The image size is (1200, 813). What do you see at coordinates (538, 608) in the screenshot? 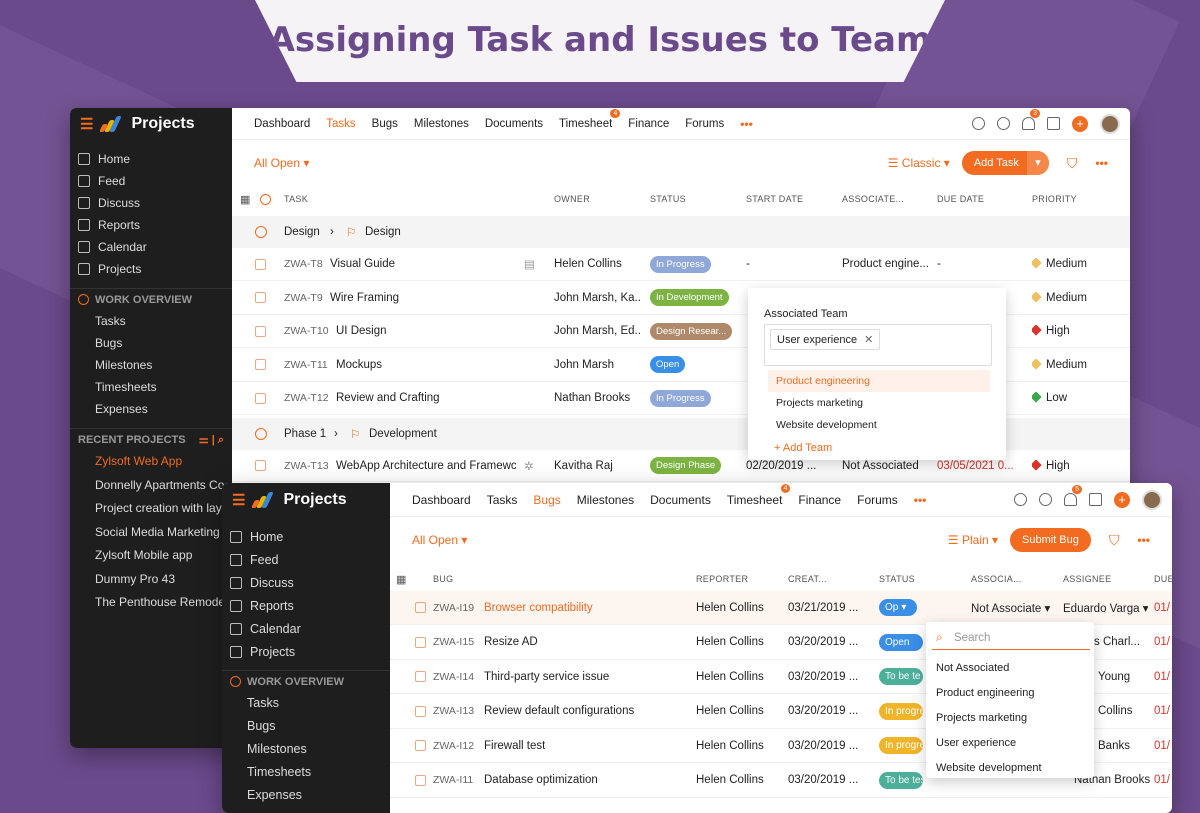
I see `bug-name: Browser compatibility` at bounding box center [538, 608].